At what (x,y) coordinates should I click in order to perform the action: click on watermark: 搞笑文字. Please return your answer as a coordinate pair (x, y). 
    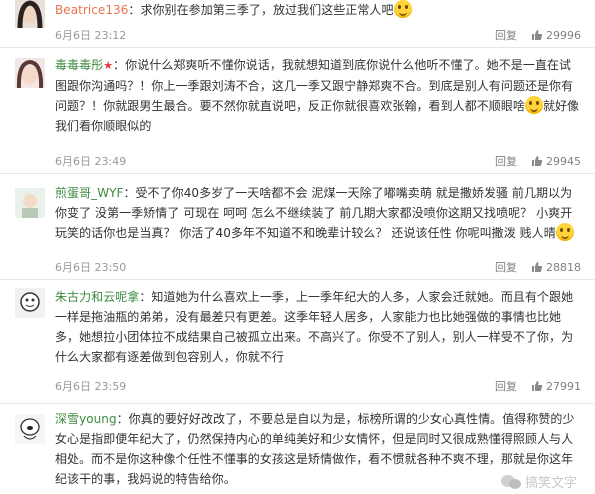
    Looking at the image, I should click on (538, 481).